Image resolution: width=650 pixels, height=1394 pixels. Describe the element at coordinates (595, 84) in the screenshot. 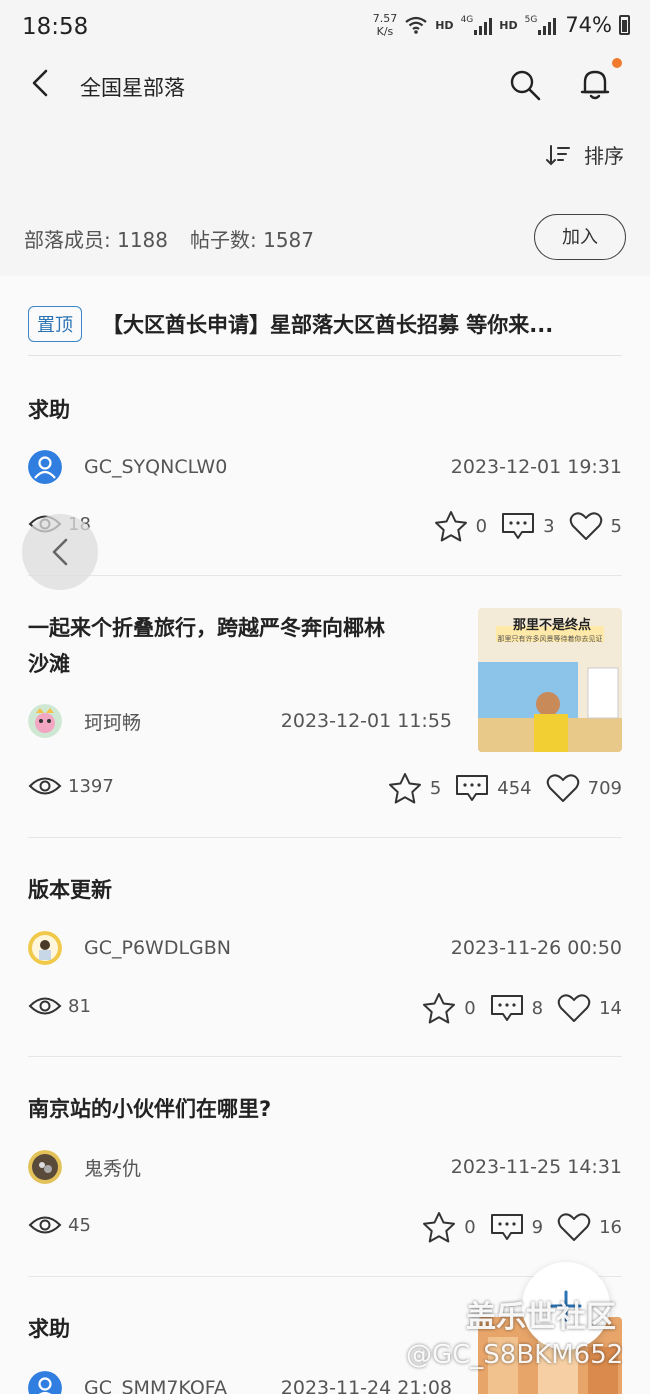

I see `bell-icon` at that location.